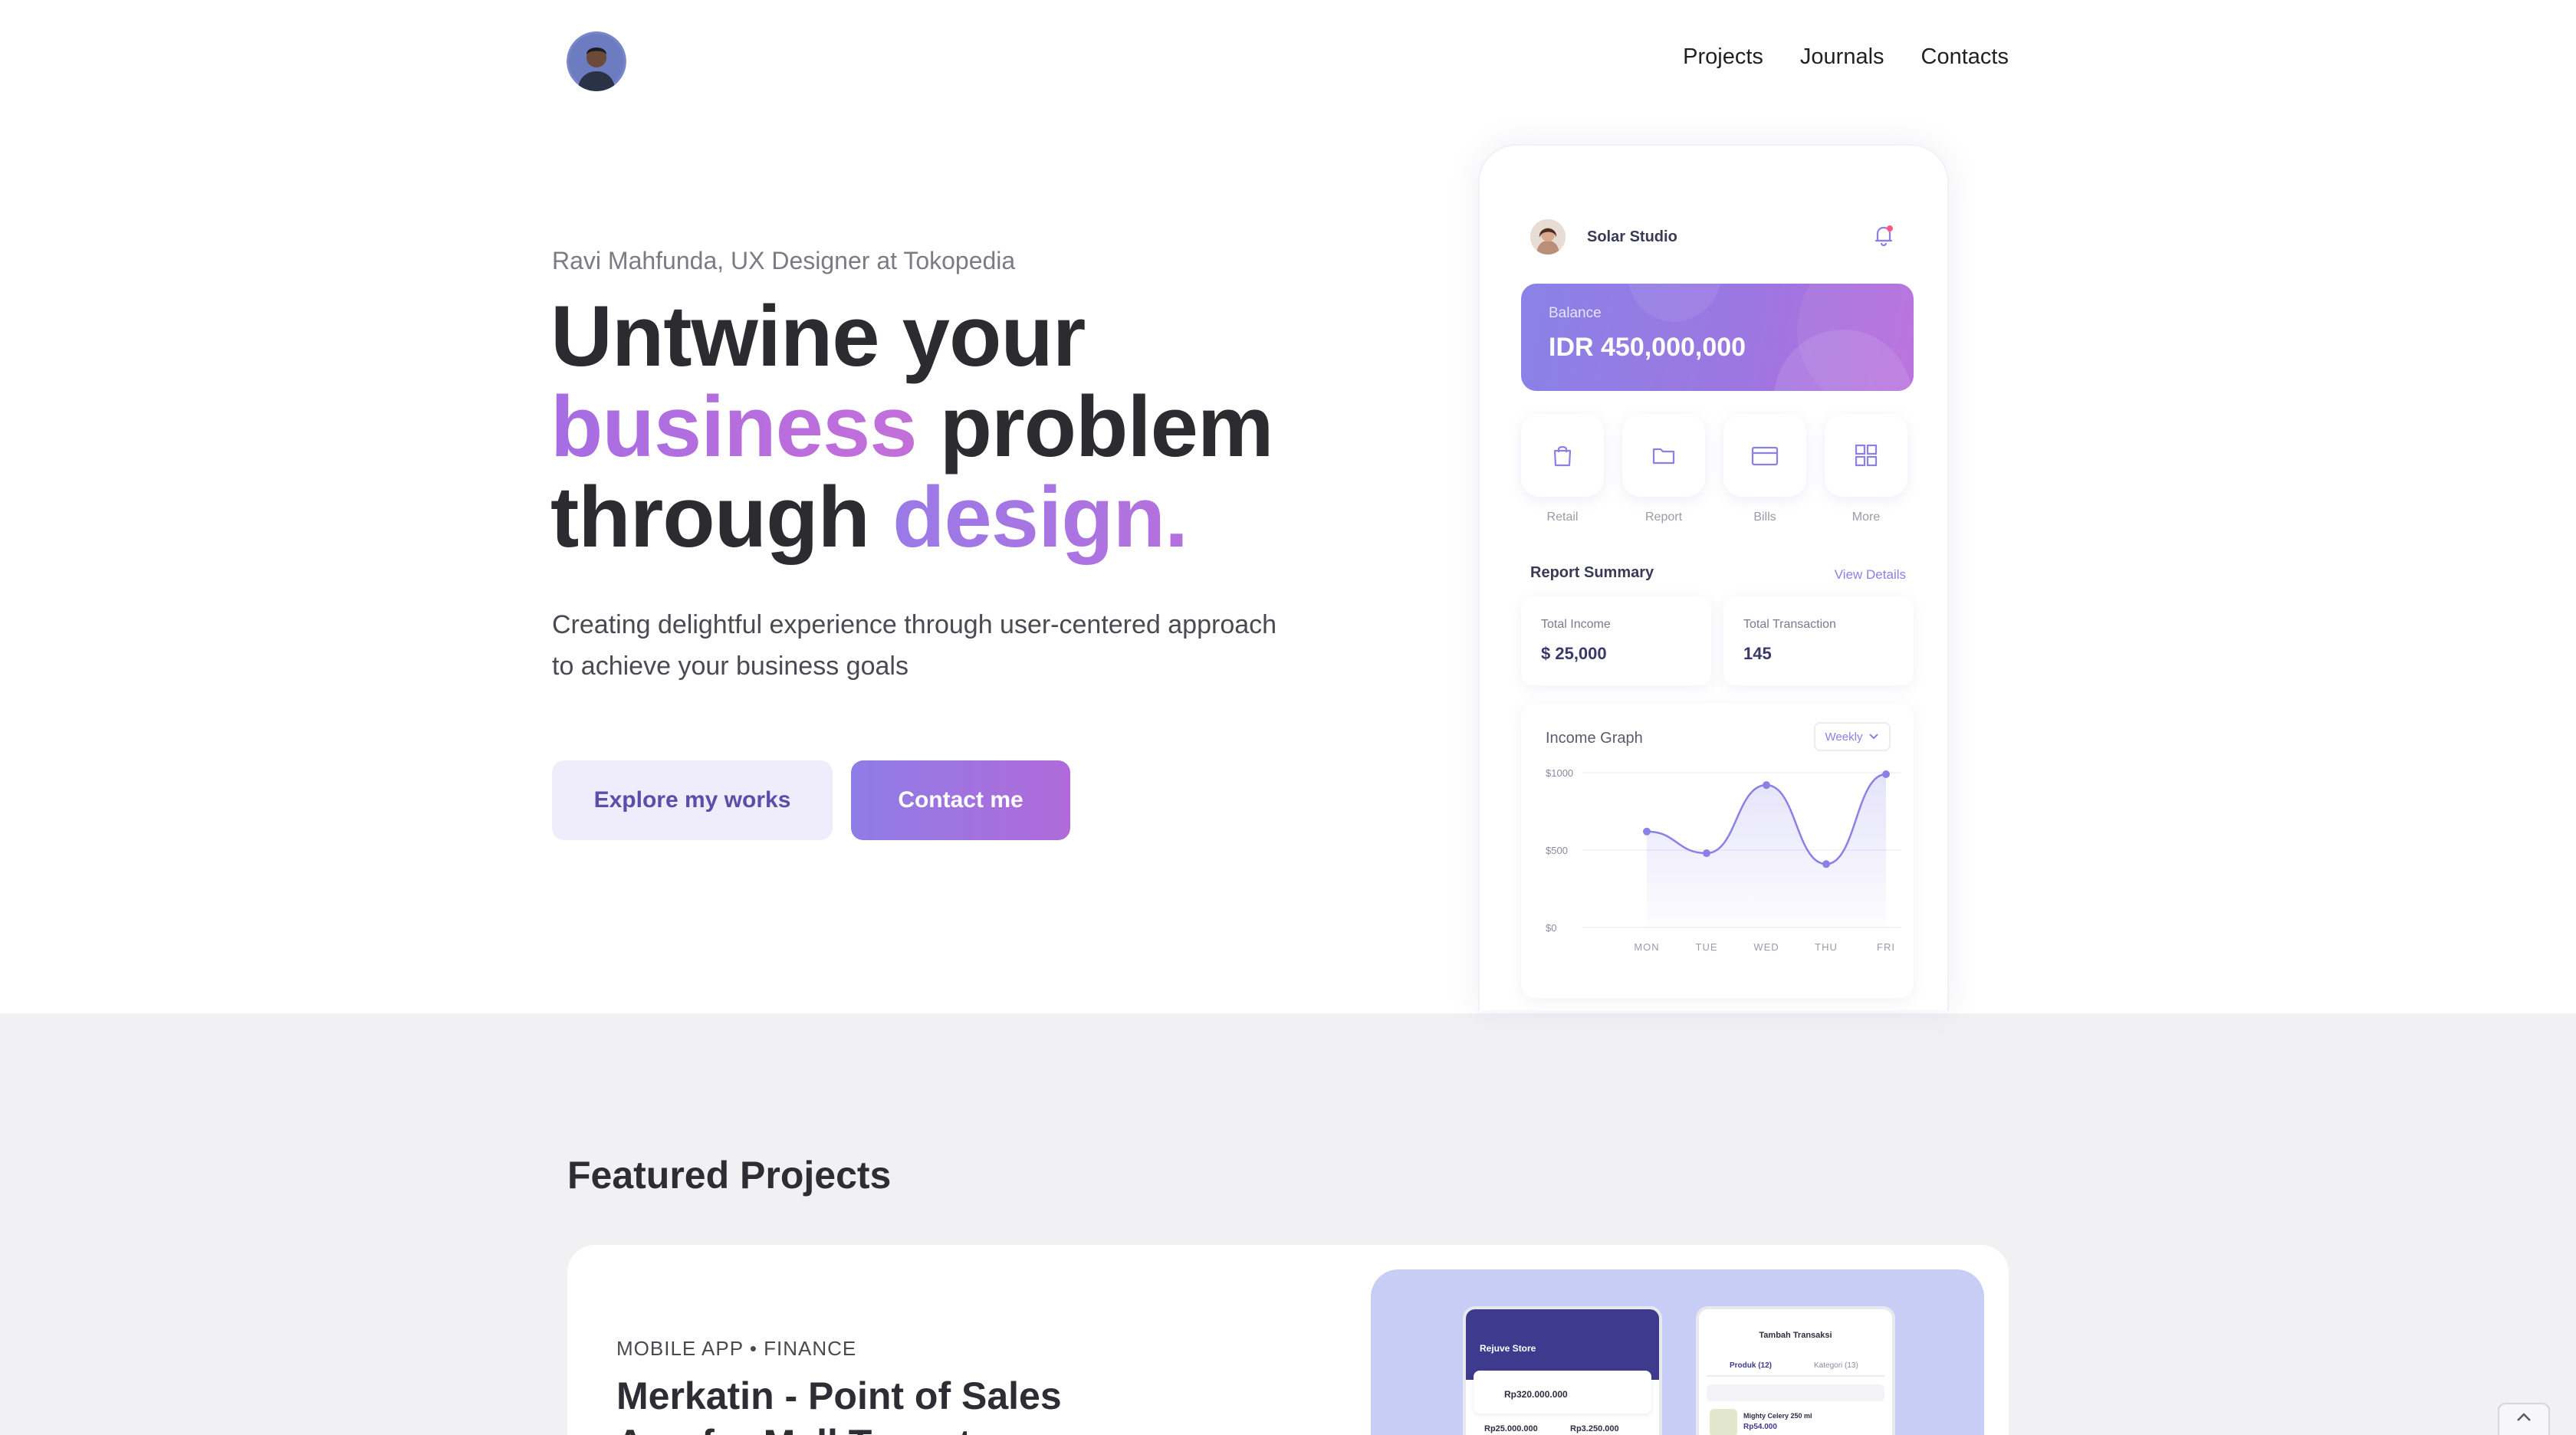  Describe the element at coordinates (1040, 517) in the screenshot. I see `headline-highlight-design: design.` at that location.